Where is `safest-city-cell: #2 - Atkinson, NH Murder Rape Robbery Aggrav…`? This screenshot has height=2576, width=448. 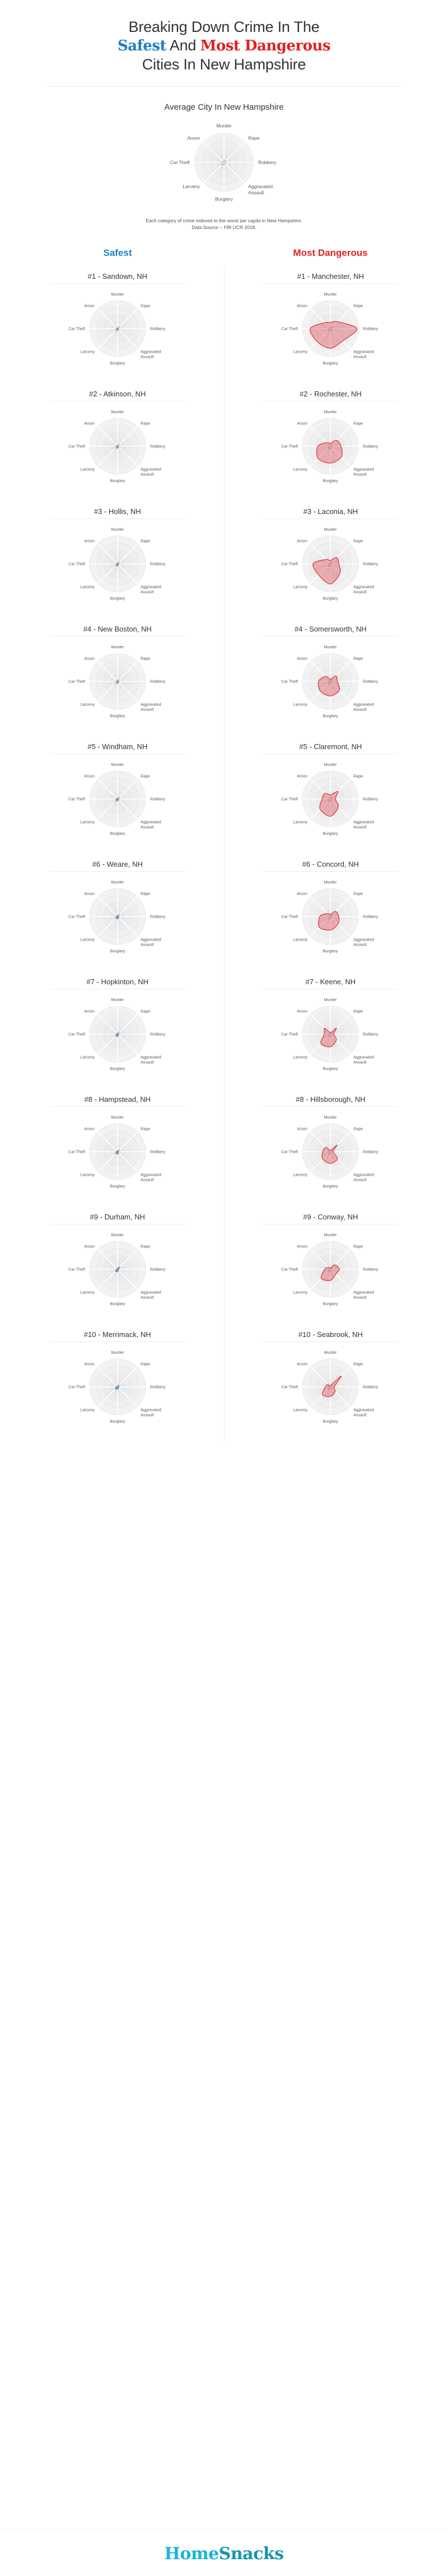
safest-city-cell: #2 - Atkinson, NH Murder Rape Robbery Aggrav… is located at coordinates (118, 444).